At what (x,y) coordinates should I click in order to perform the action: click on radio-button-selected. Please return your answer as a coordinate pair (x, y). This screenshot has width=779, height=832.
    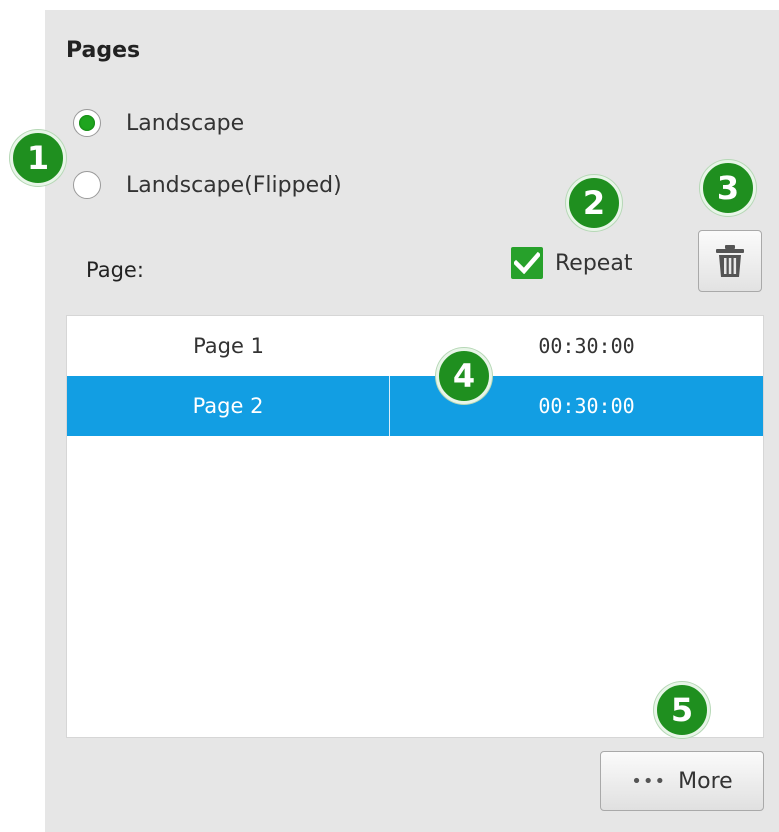
    Looking at the image, I should click on (87, 123).